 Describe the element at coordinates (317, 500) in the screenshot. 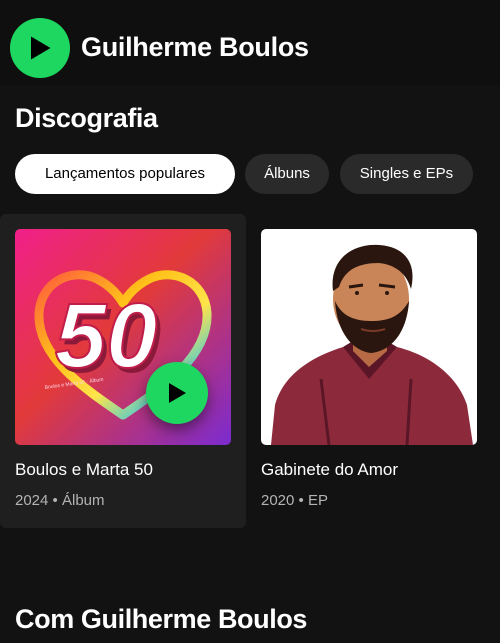

I see `release-type: EP` at that location.